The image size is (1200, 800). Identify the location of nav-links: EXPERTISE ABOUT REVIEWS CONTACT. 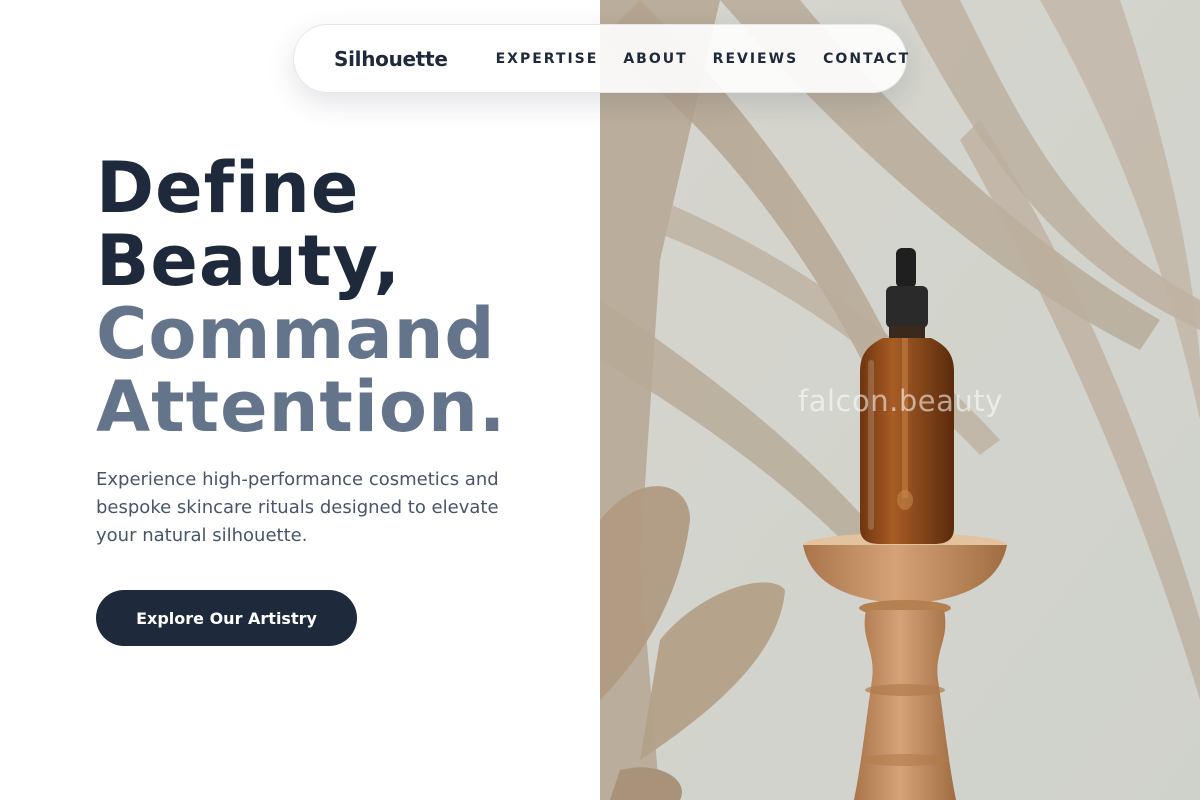
(703, 59).